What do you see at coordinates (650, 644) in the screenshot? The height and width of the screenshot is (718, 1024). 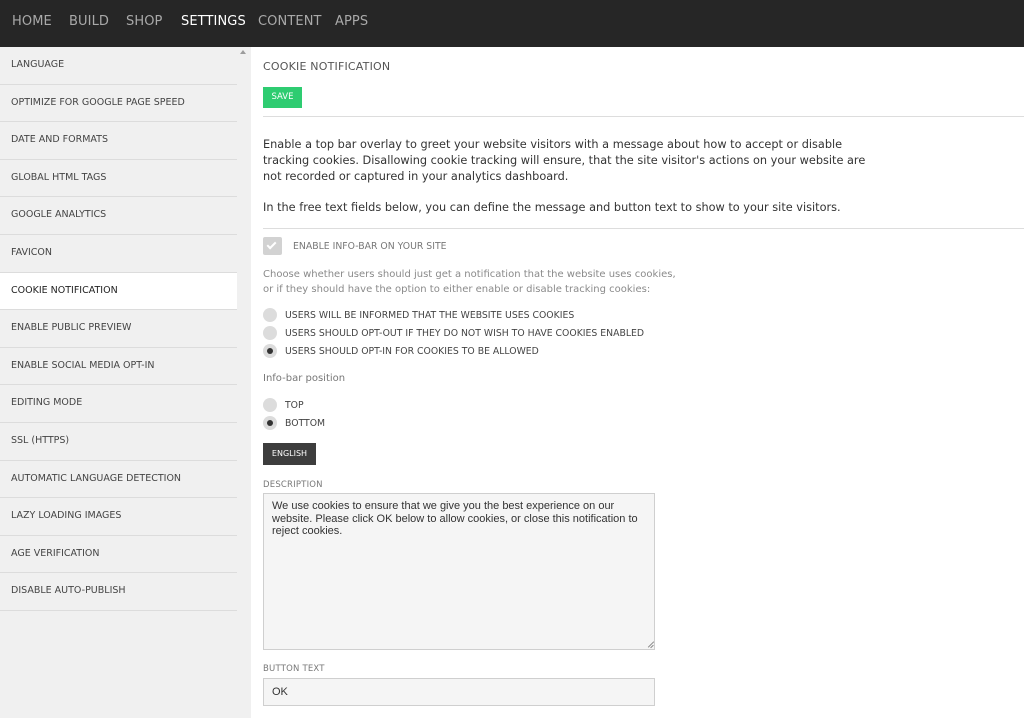 I see `resize-grip-icon` at bounding box center [650, 644].